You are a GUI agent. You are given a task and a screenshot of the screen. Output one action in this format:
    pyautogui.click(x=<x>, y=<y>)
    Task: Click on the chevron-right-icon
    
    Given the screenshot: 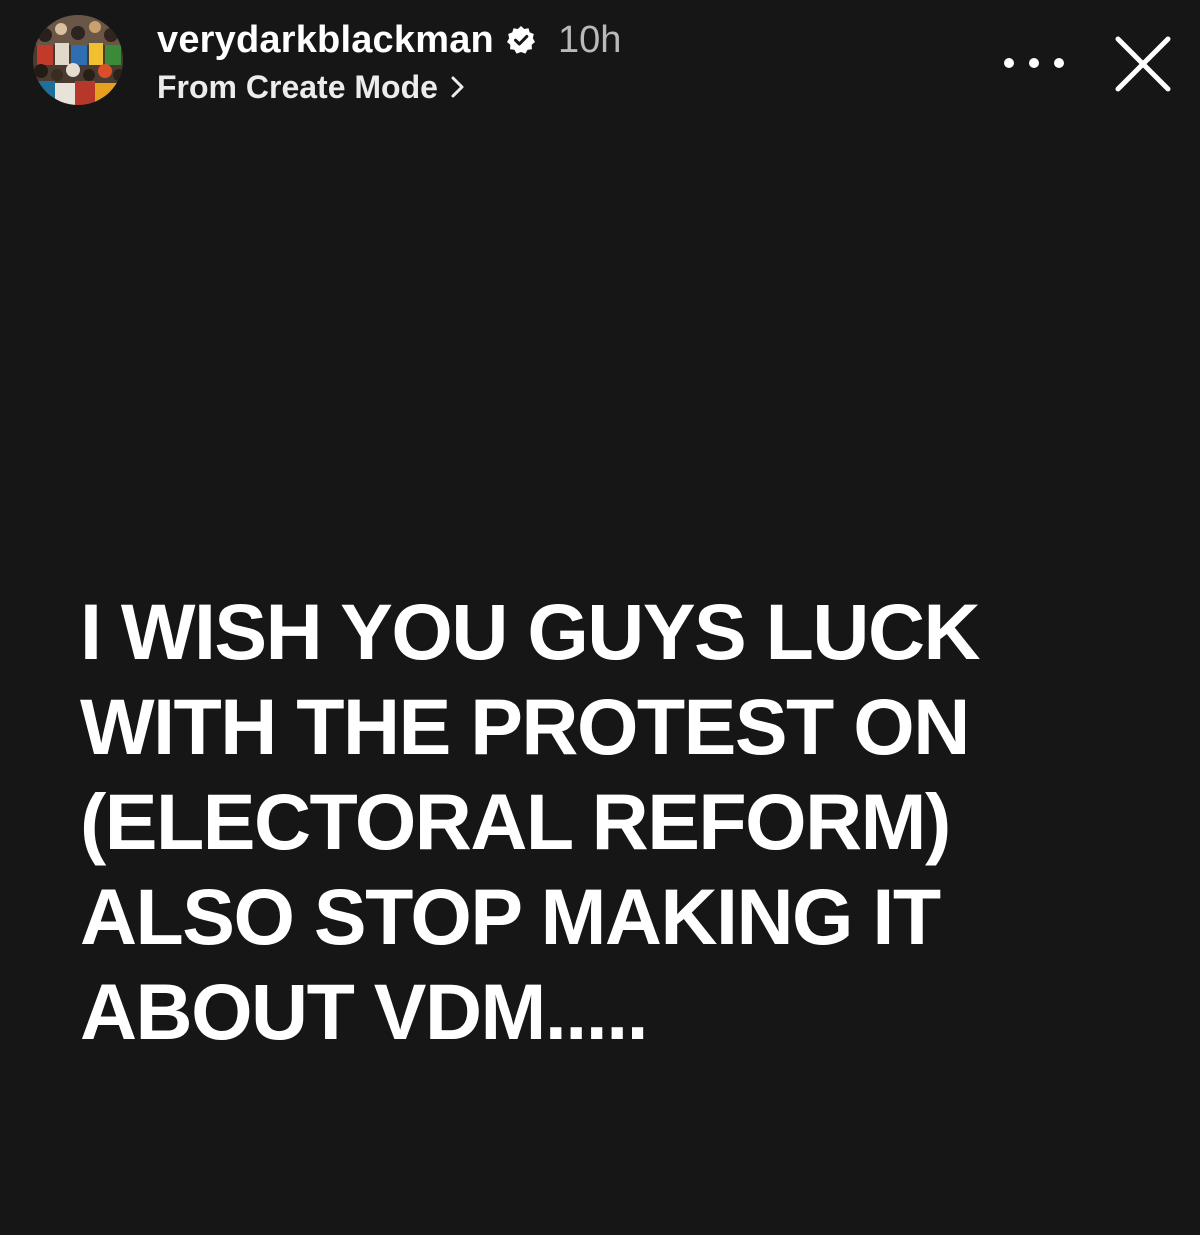 What is the action you would take?
    pyautogui.click(x=458, y=87)
    